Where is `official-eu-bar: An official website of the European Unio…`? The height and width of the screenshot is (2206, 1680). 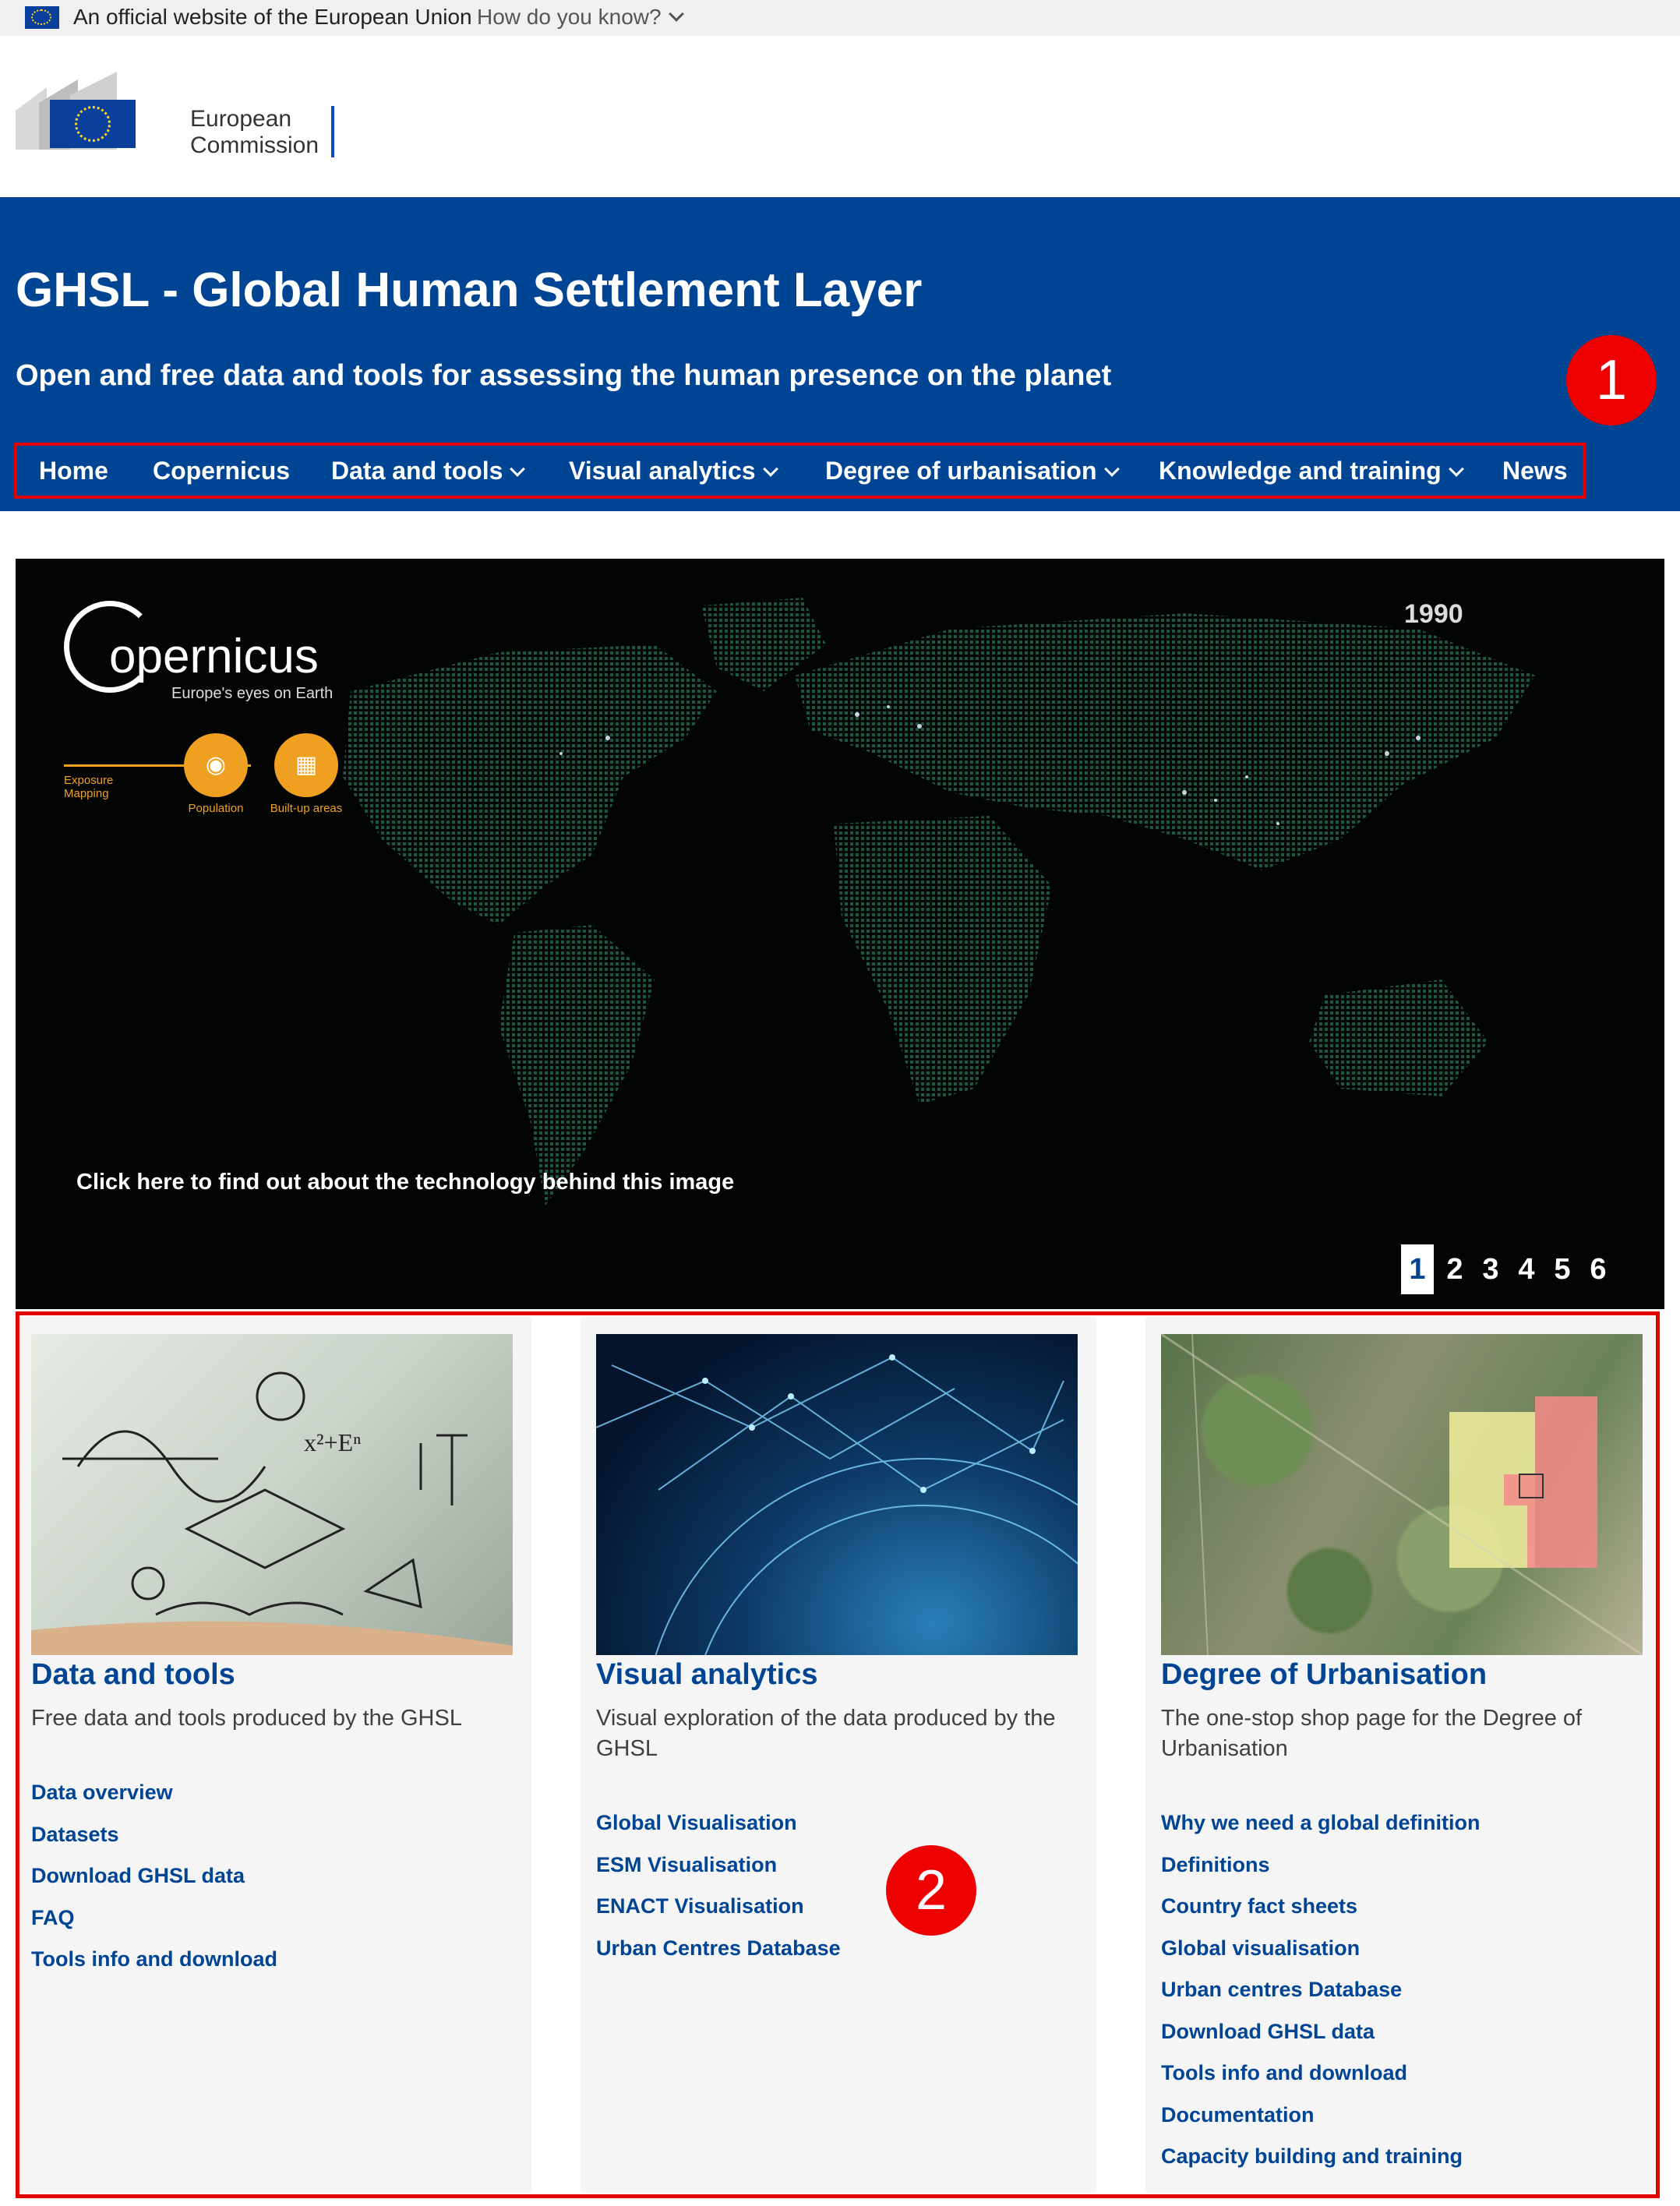 official-eu-bar: An official website of the European Unio… is located at coordinates (840, 18).